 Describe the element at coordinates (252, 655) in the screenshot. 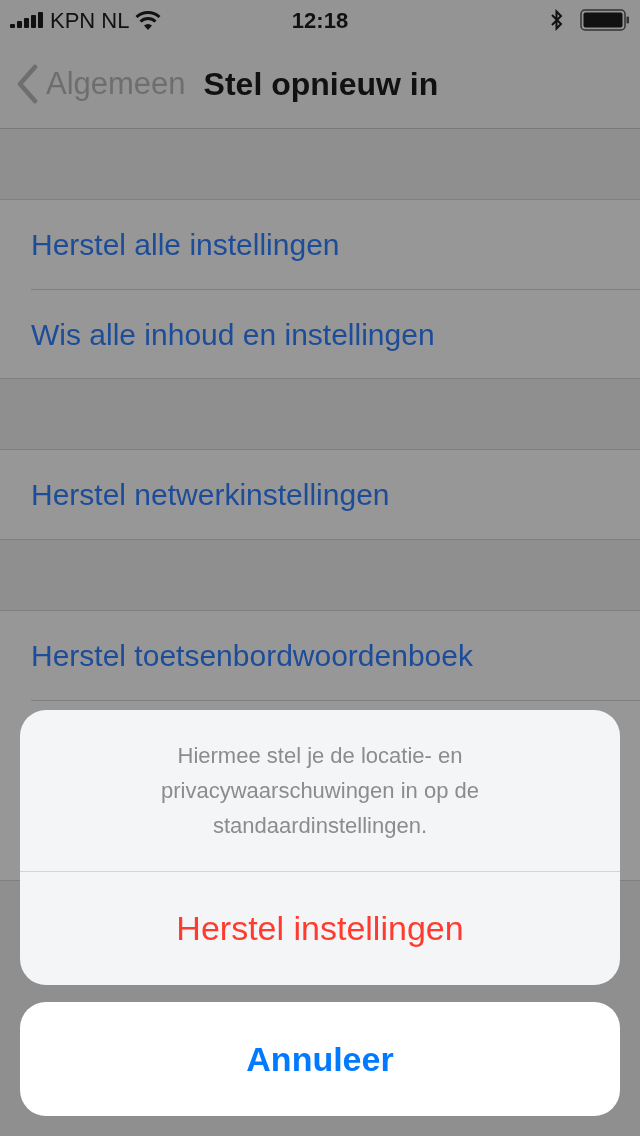

I see `settings-row: Herstel toetsenbordwoordenboek` at that location.